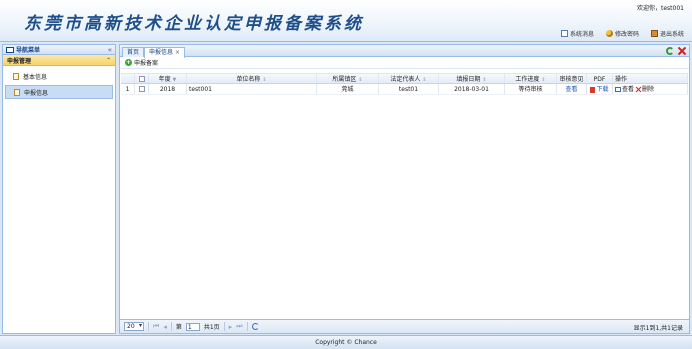 This screenshot has width=692, height=349. I want to click on add-icon: +, so click(128, 62).